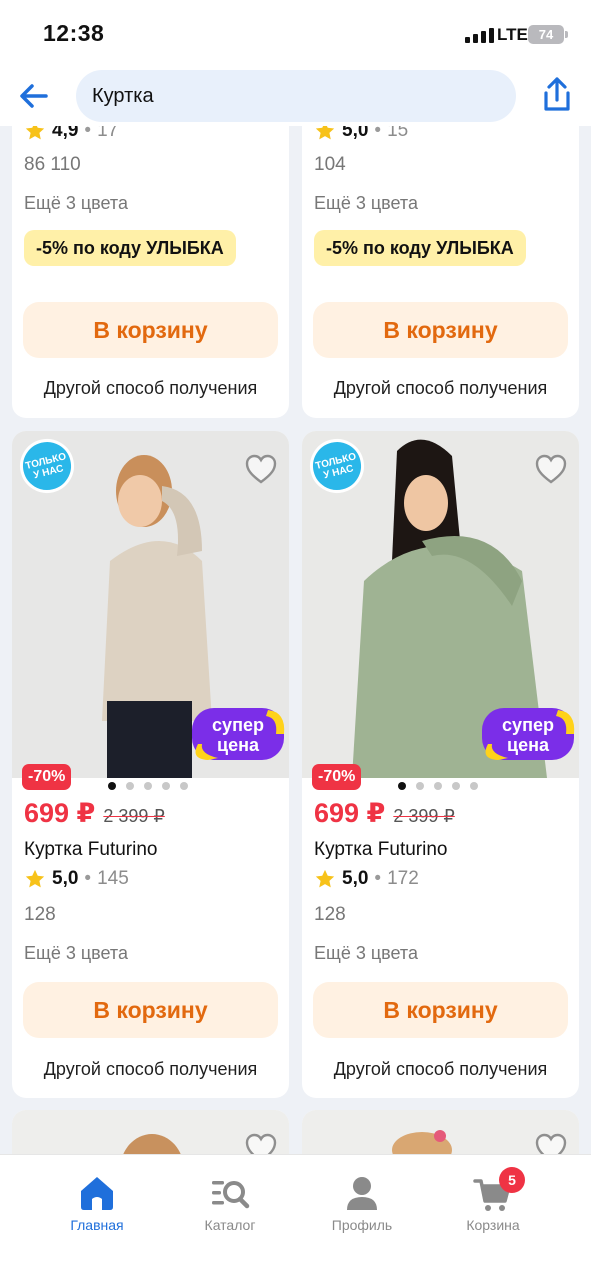  Describe the element at coordinates (97, 1193) in the screenshot. I see `home-icon` at that location.